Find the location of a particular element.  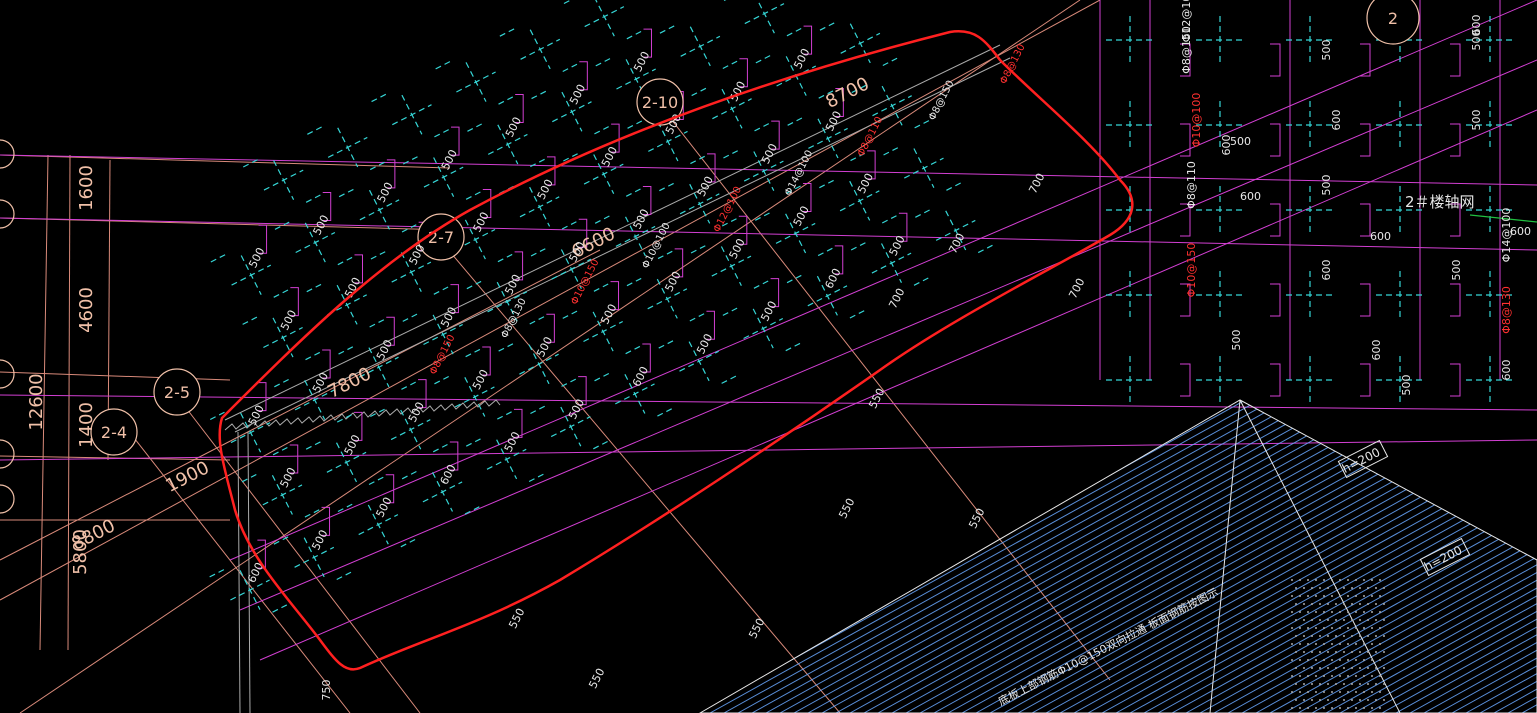

axis-bubble: 2-4 is located at coordinates (114, 432).